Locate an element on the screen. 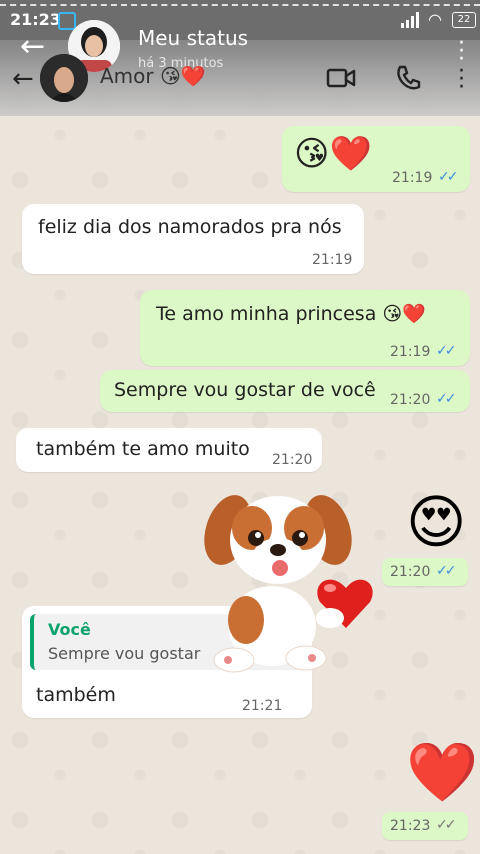 Image resolution: width=480 pixels, height=854 pixels. message-text: também is located at coordinates (76, 695).